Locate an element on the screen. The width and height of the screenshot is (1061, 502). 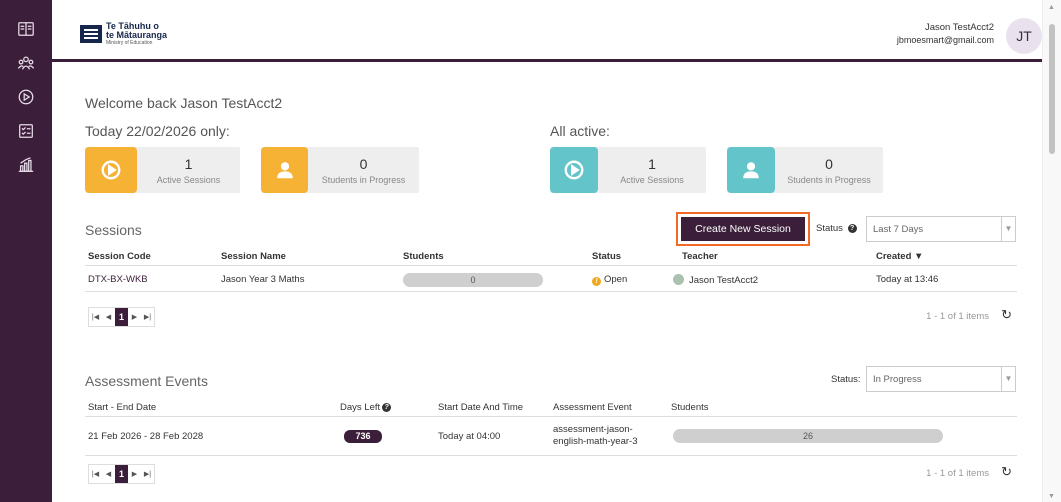
event-name-line2: english-math-year-3 is located at coordinates (595, 441).